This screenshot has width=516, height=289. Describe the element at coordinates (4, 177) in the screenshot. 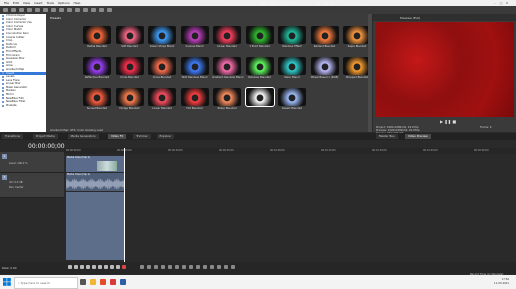

I see `track-number: 2` at that location.